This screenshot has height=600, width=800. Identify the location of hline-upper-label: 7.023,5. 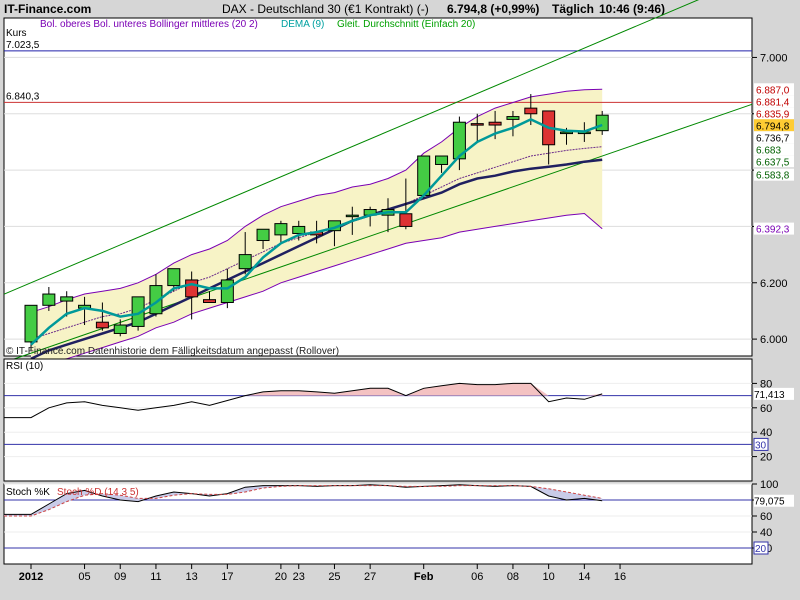
(23, 45).